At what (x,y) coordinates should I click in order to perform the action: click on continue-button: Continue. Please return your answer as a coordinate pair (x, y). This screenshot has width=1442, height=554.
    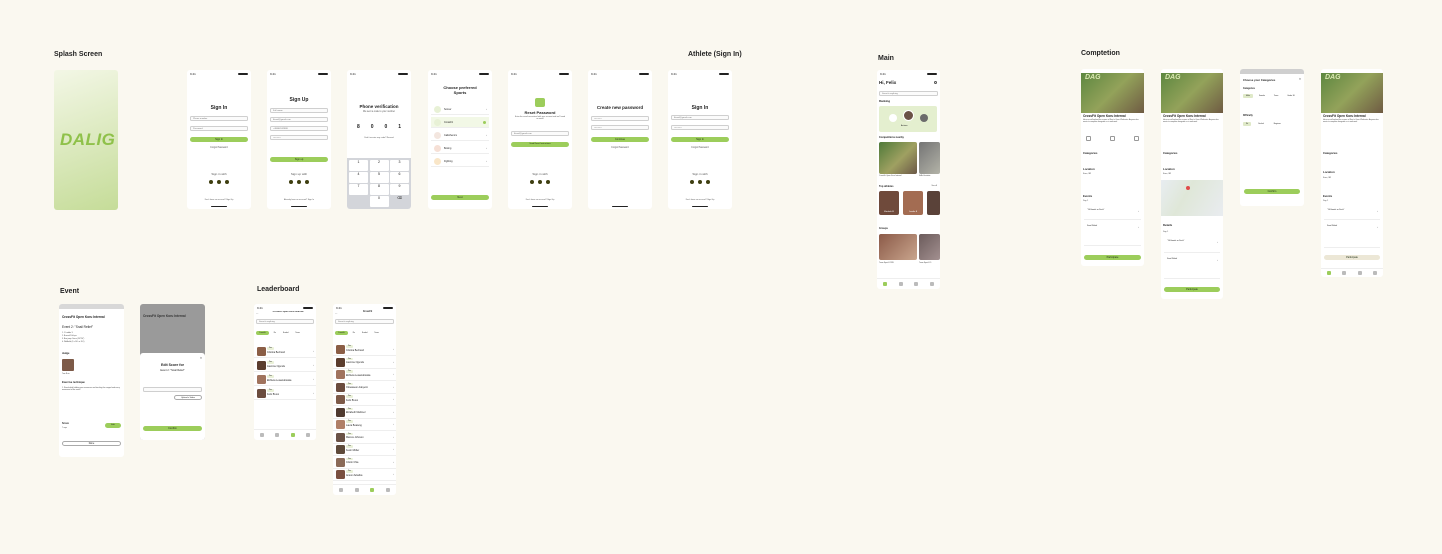
    Looking at the image, I should click on (620, 139).